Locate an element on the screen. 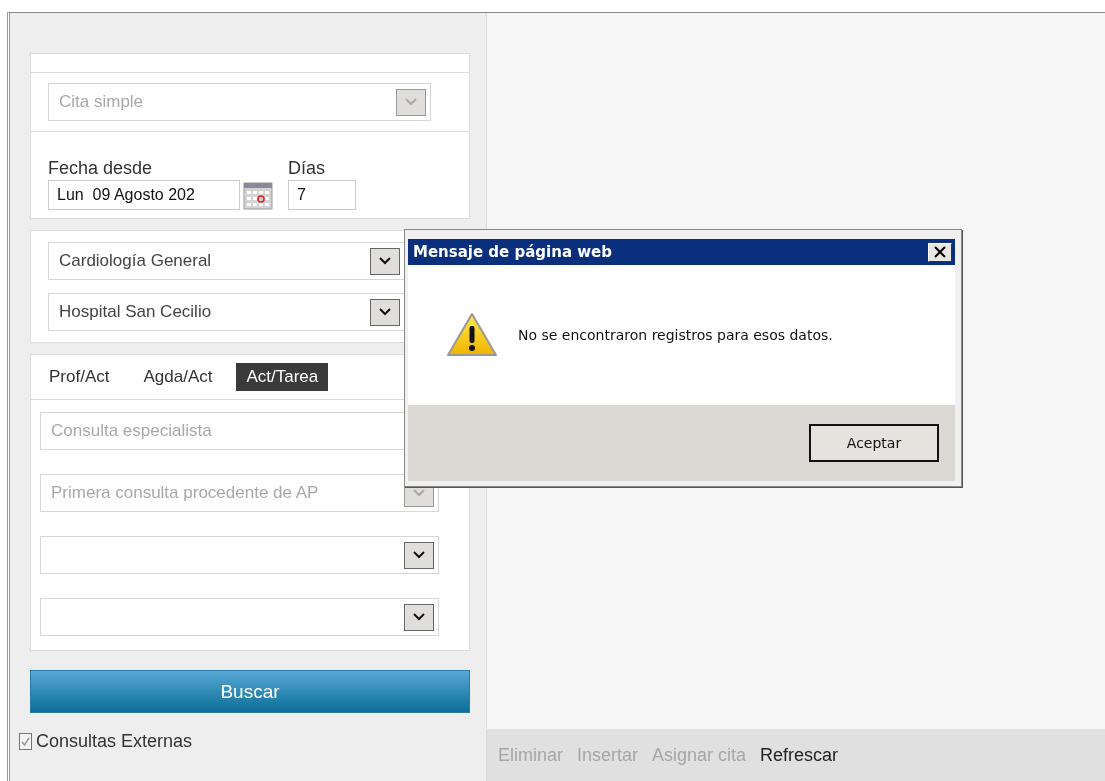 The height and width of the screenshot is (781, 1105). dropdown-field: Hospital San Cecilio is located at coordinates (226, 312).